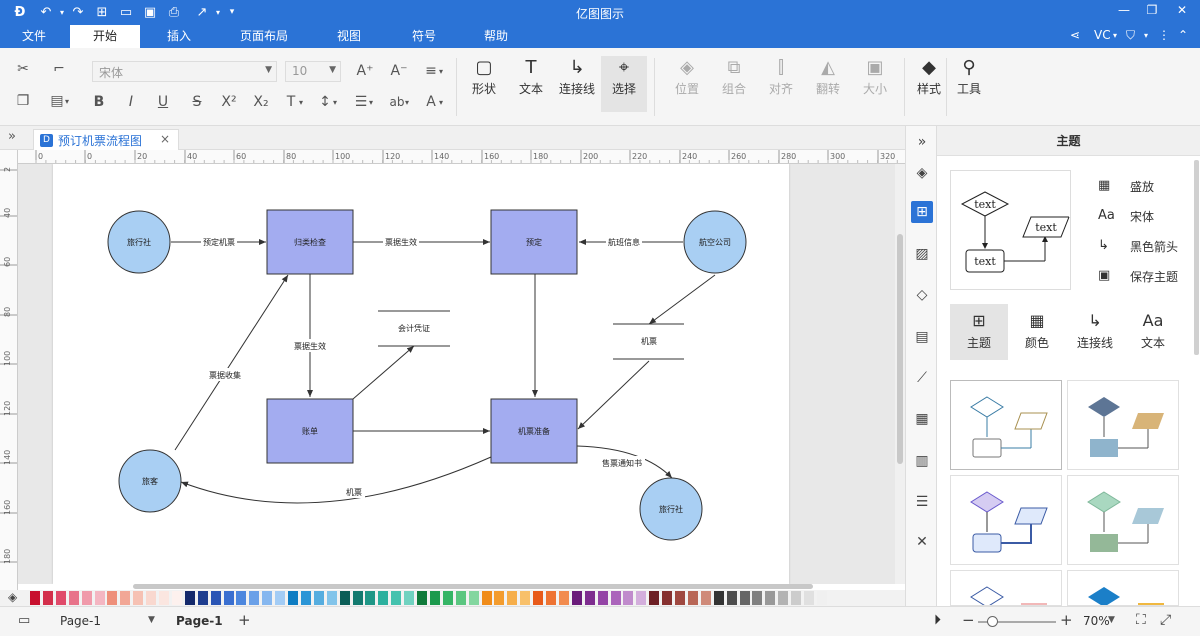 This screenshot has width=1200, height=636. I want to click on table-icon: ▦, so click(922, 419).